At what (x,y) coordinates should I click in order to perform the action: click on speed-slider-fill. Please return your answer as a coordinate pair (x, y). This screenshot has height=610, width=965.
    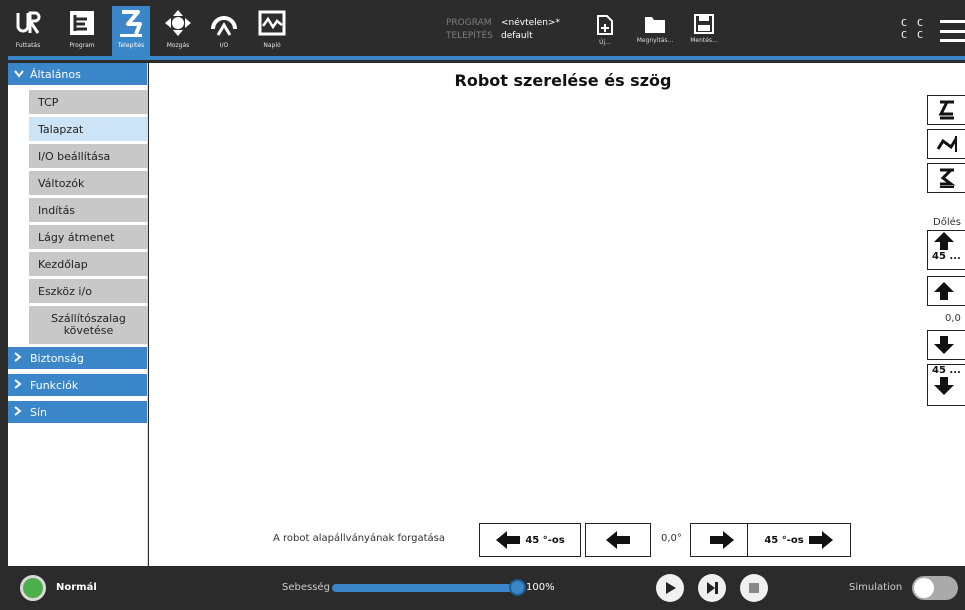
    Looking at the image, I should click on (425, 588).